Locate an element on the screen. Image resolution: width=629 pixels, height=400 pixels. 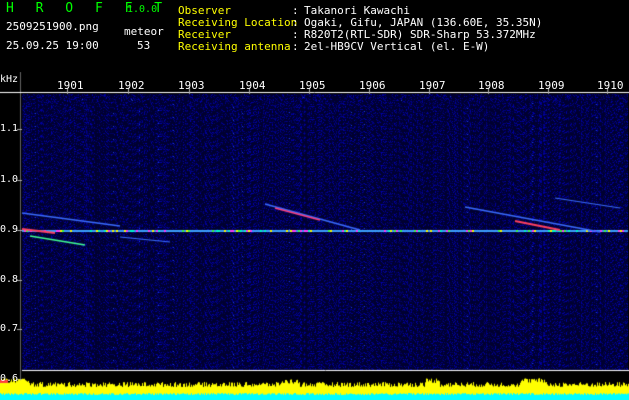
x-tick-label: 1903 is located at coordinates (191, 85).